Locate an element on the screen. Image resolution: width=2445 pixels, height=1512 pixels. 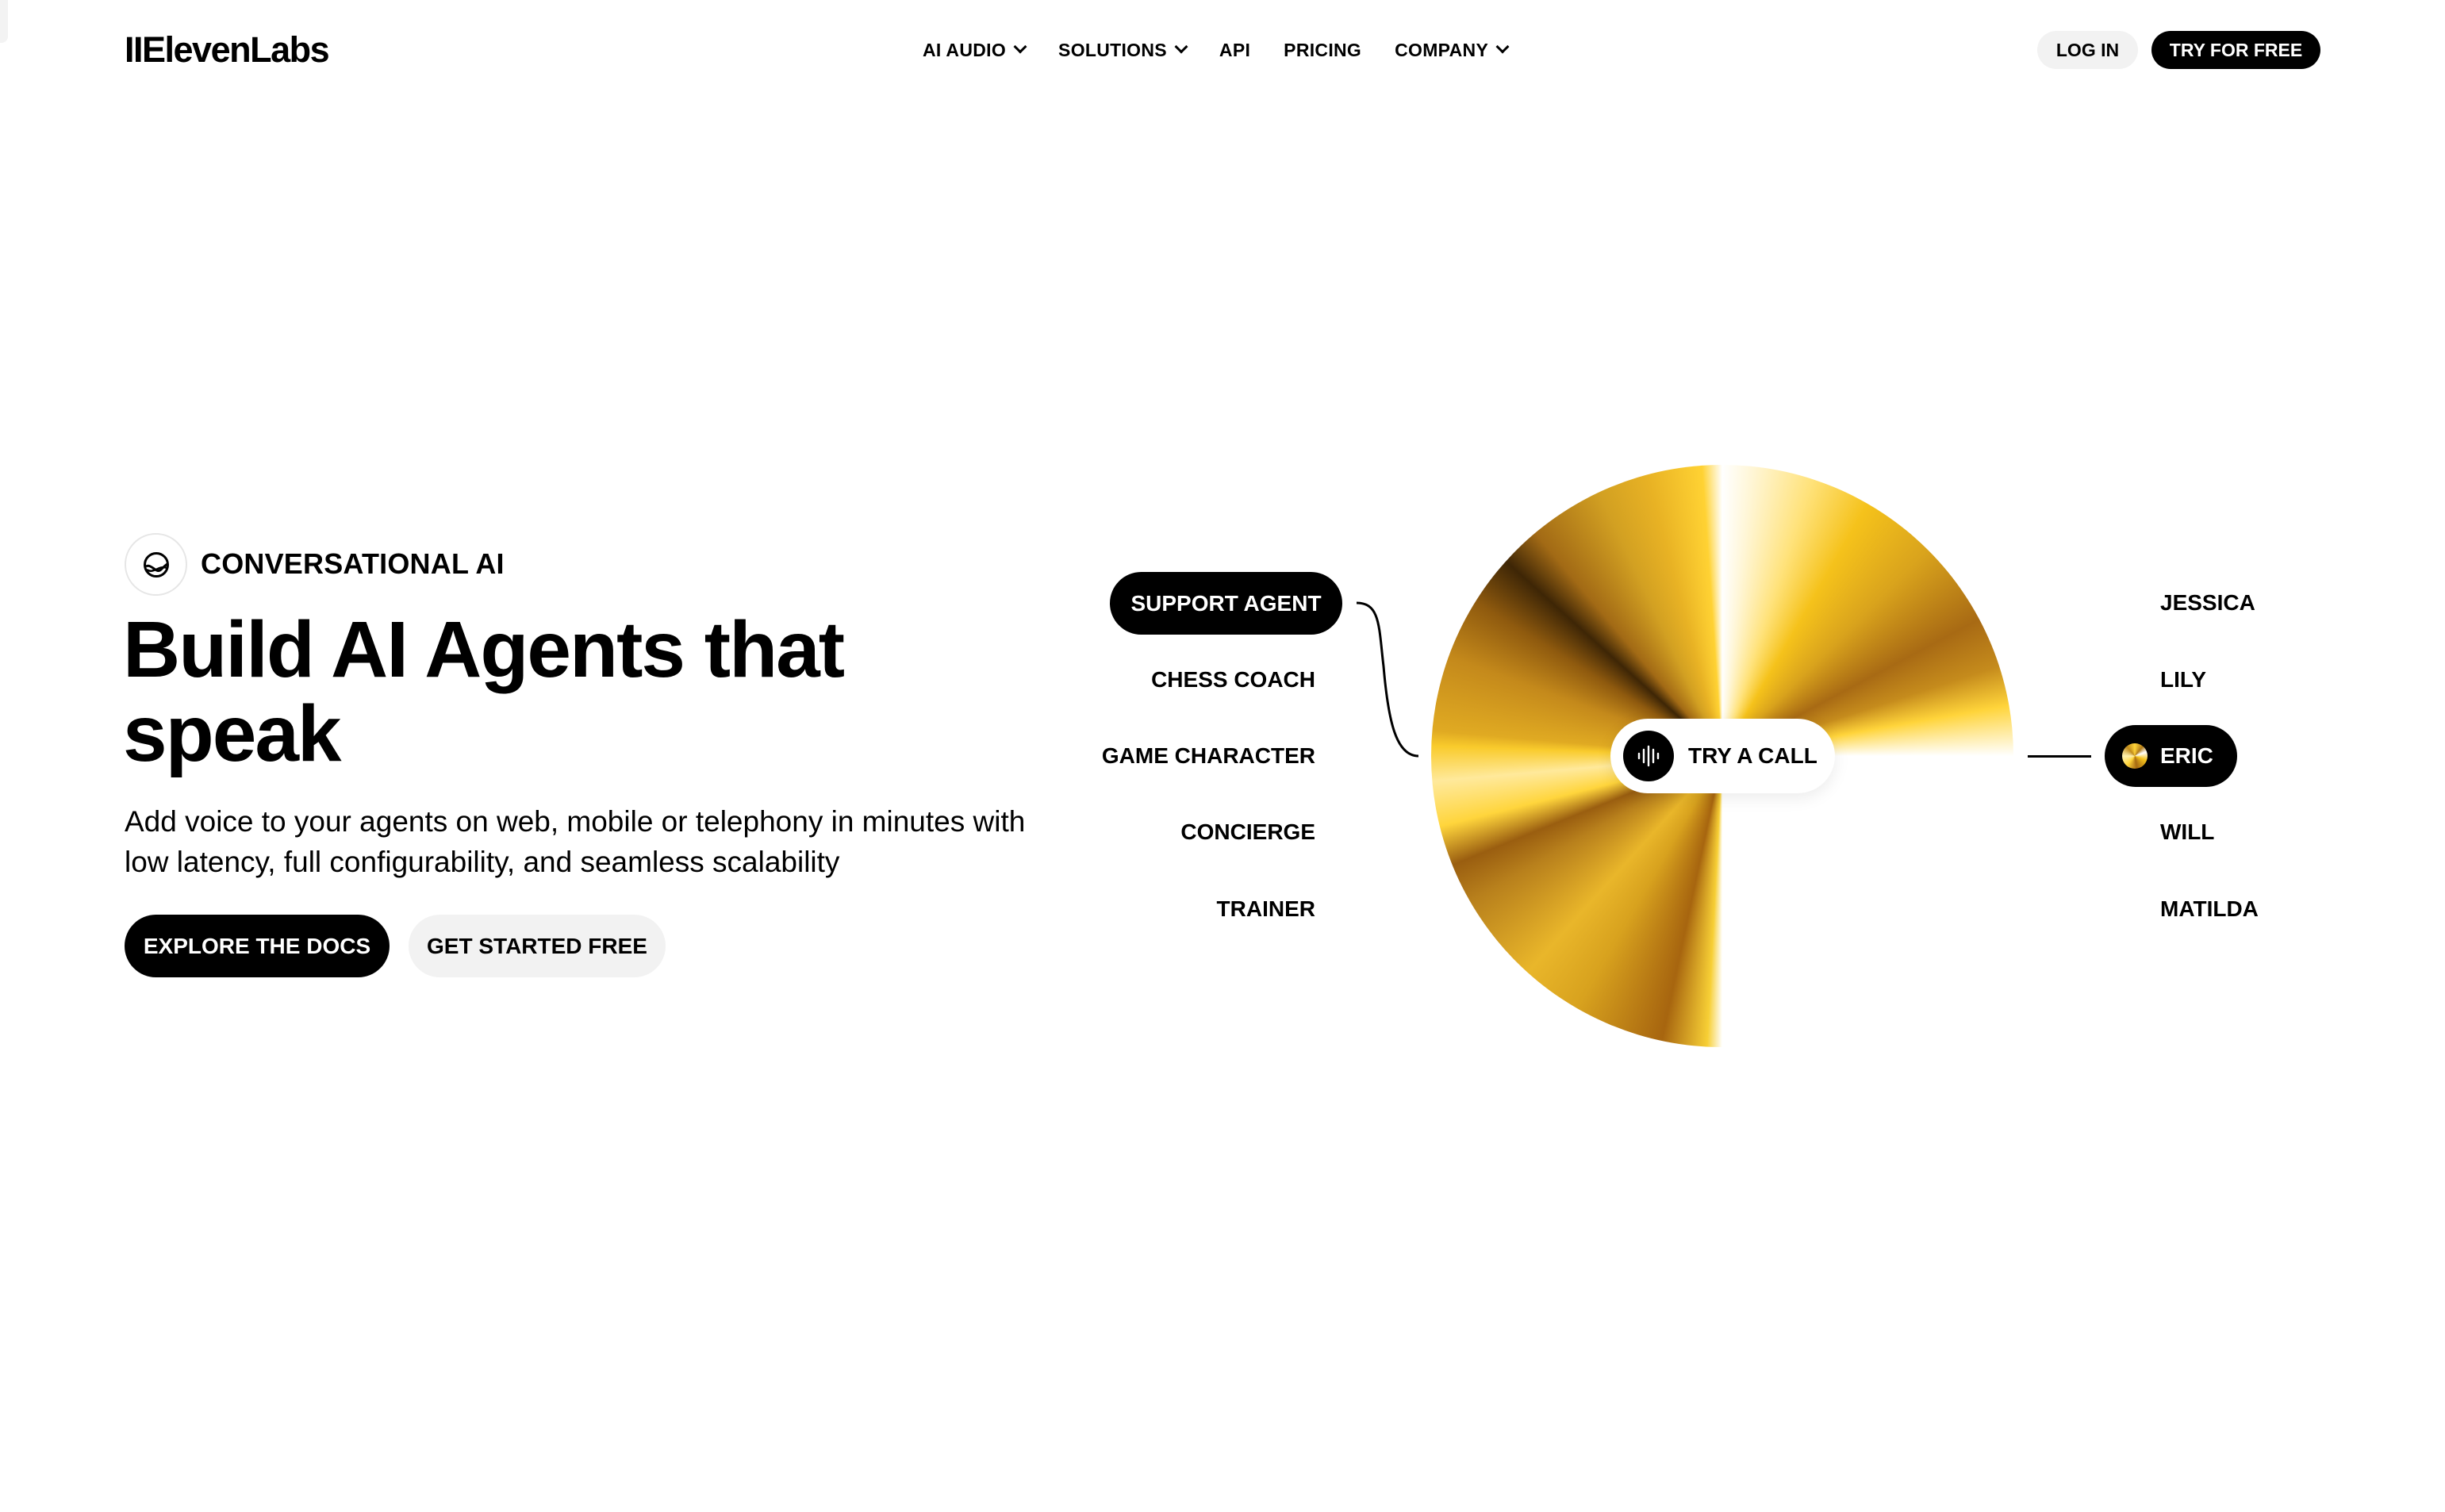
nav-ai-audio-label: AI AUDIO is located at coordinates (965, 50).